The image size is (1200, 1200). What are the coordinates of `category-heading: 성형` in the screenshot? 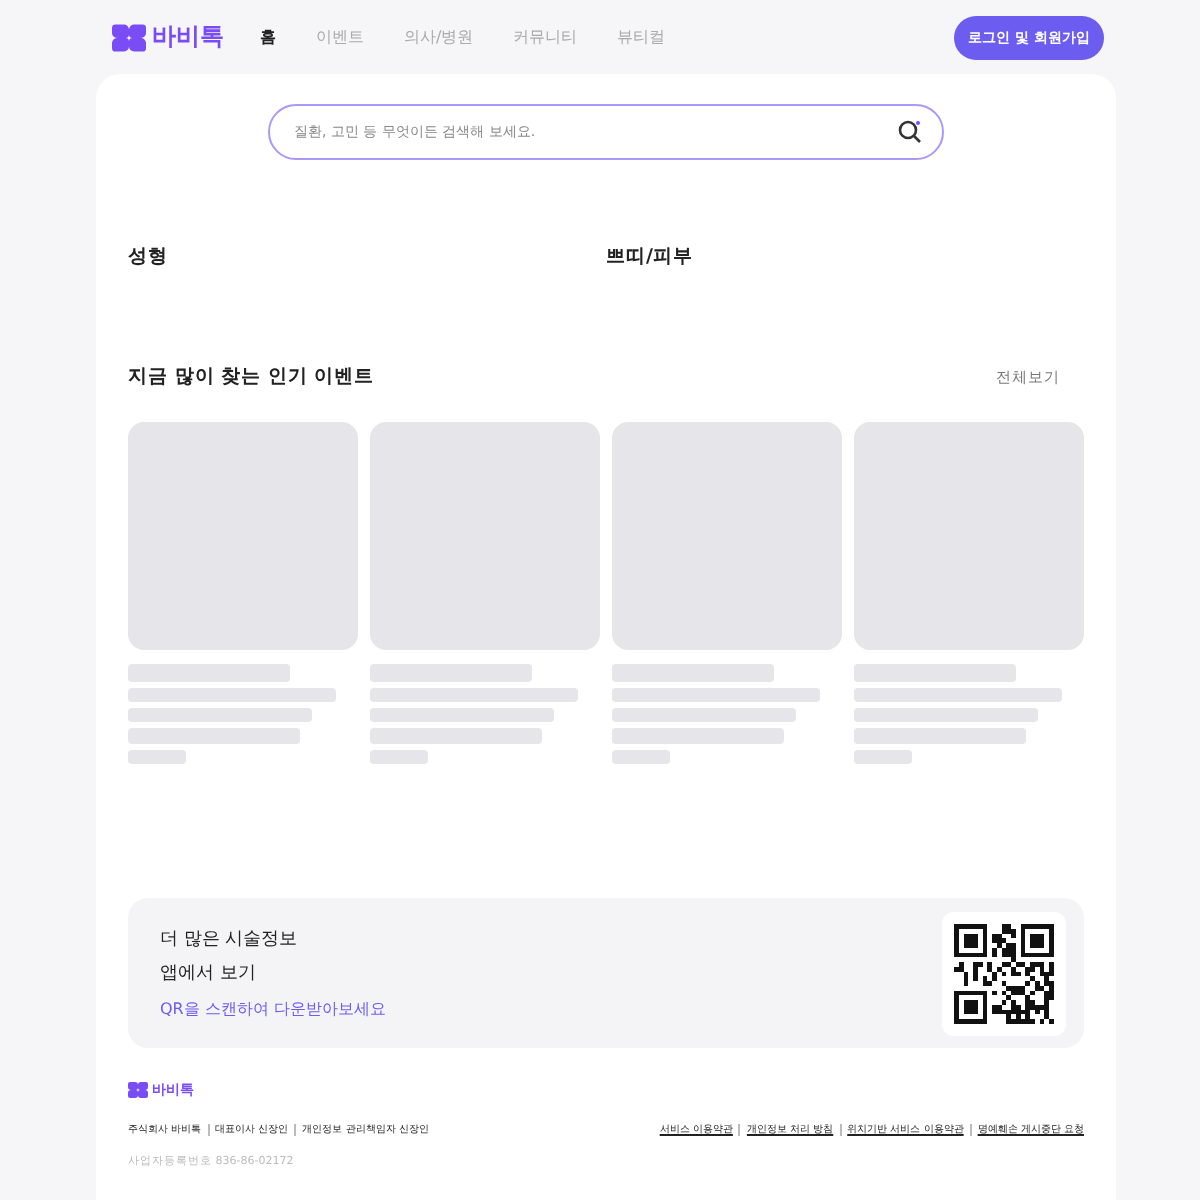 It's located at (148, 257).